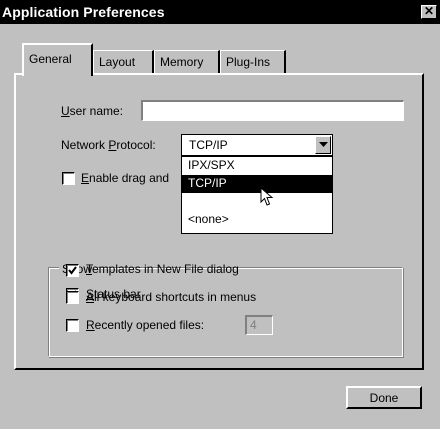 The image size is (440, 429). I want to click on tab-memory: Memory, so click(187, 62).